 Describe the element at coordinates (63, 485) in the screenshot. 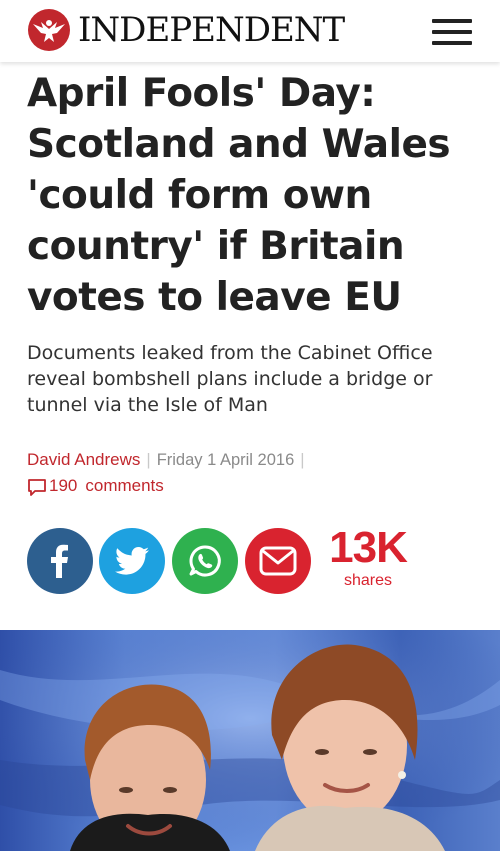

I see `comments-count: 190` at that location.